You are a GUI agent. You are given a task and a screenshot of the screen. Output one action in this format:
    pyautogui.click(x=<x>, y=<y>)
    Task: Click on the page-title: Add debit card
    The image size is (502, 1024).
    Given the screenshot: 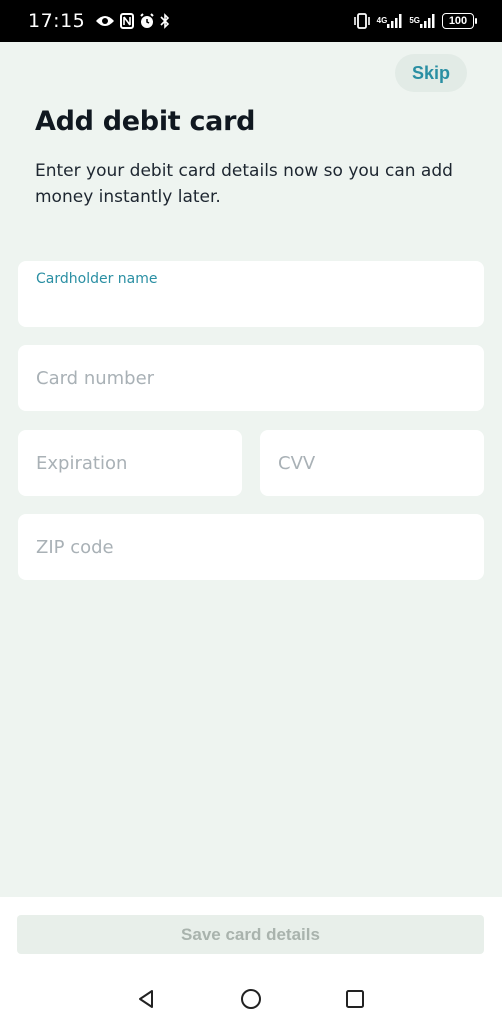 What is the action you would take?
    pyautogui.click(x=145, y=121)
    